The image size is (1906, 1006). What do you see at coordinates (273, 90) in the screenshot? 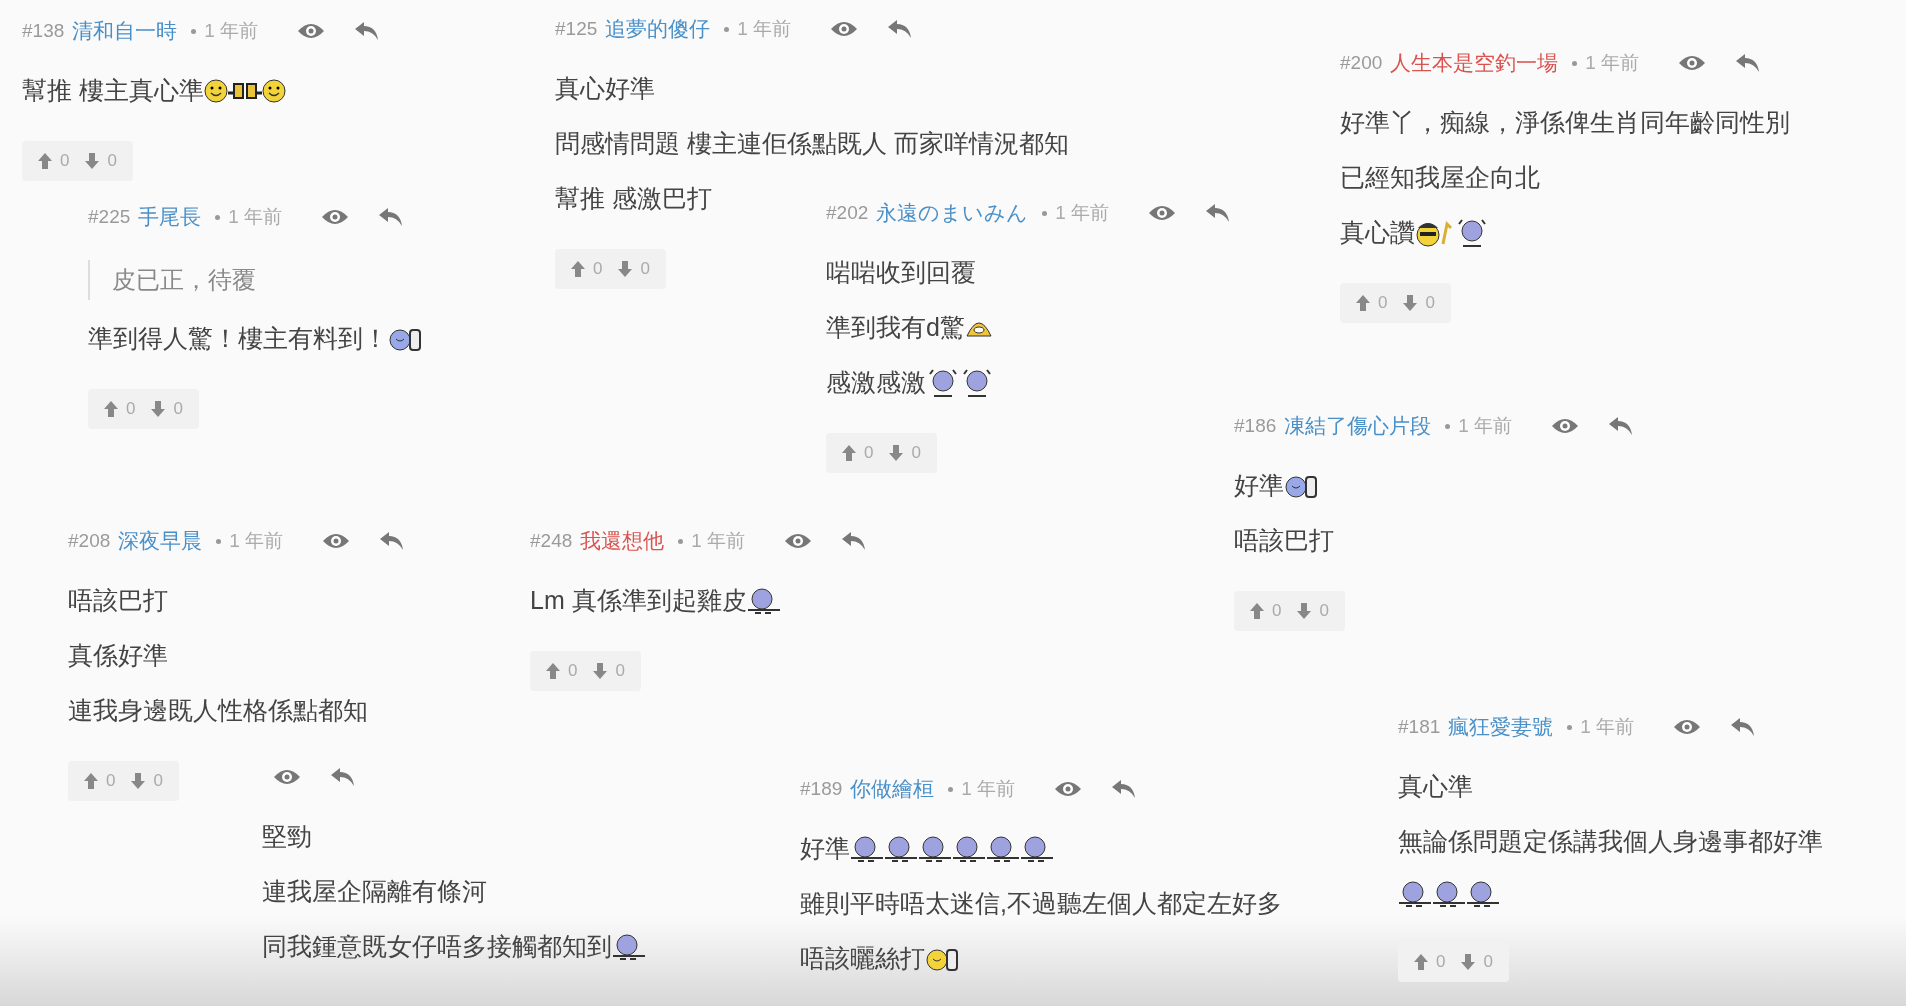
I see `smiley-icon` at bounding box center [273, 90].